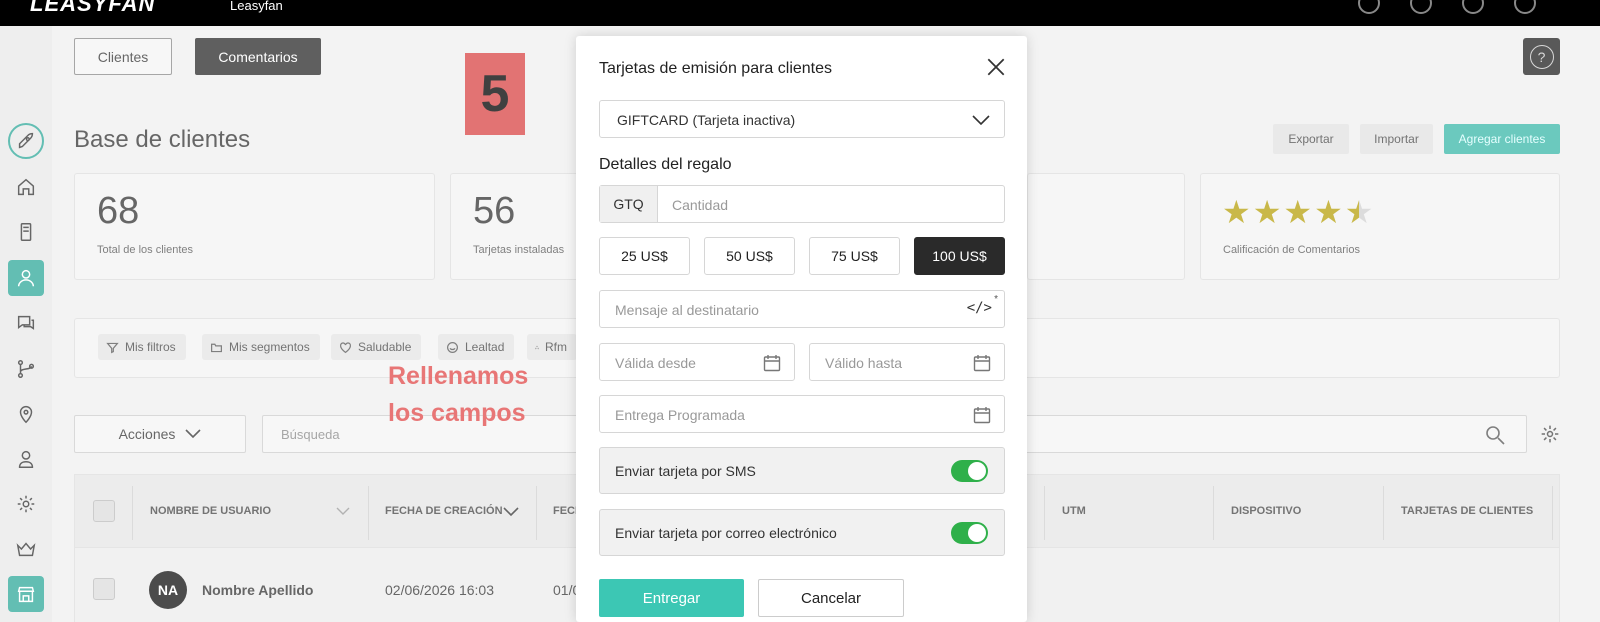 This screenshot has height=622, width=1600. Describe the element at coordinates (697, 362) in the screenshot. I see `valid-from-input: Válida desde` at that location.